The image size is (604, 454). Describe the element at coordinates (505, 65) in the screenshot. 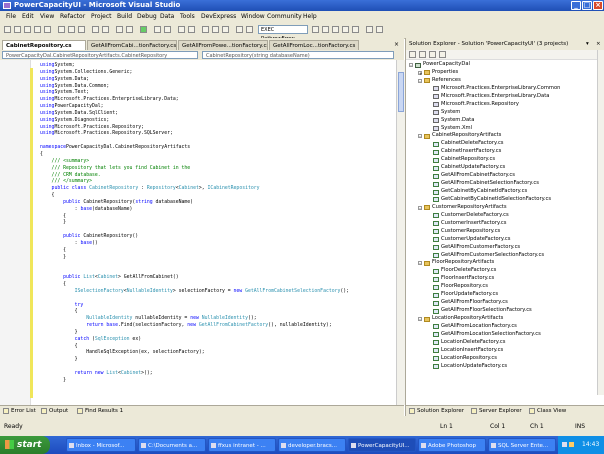

I see `tree-item: - PowerCapacityDal` at that location.